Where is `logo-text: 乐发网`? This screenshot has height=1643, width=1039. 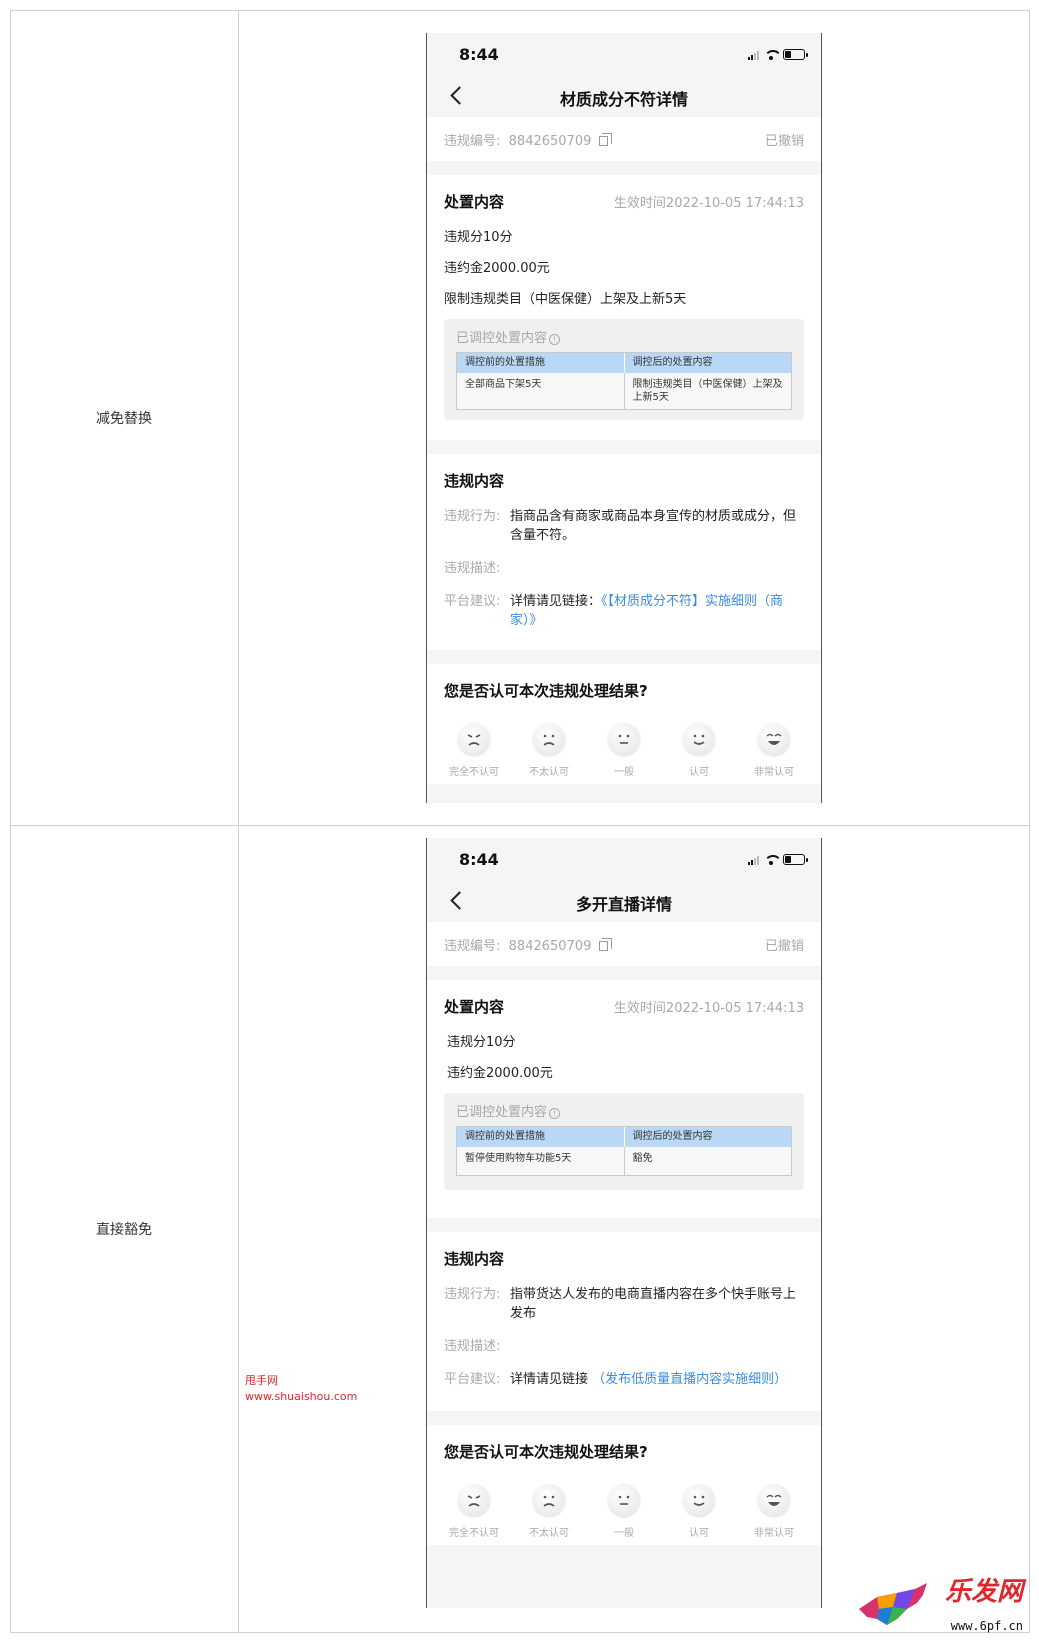 logo-text: 乐发网 is located at coordinates (983, 1592).